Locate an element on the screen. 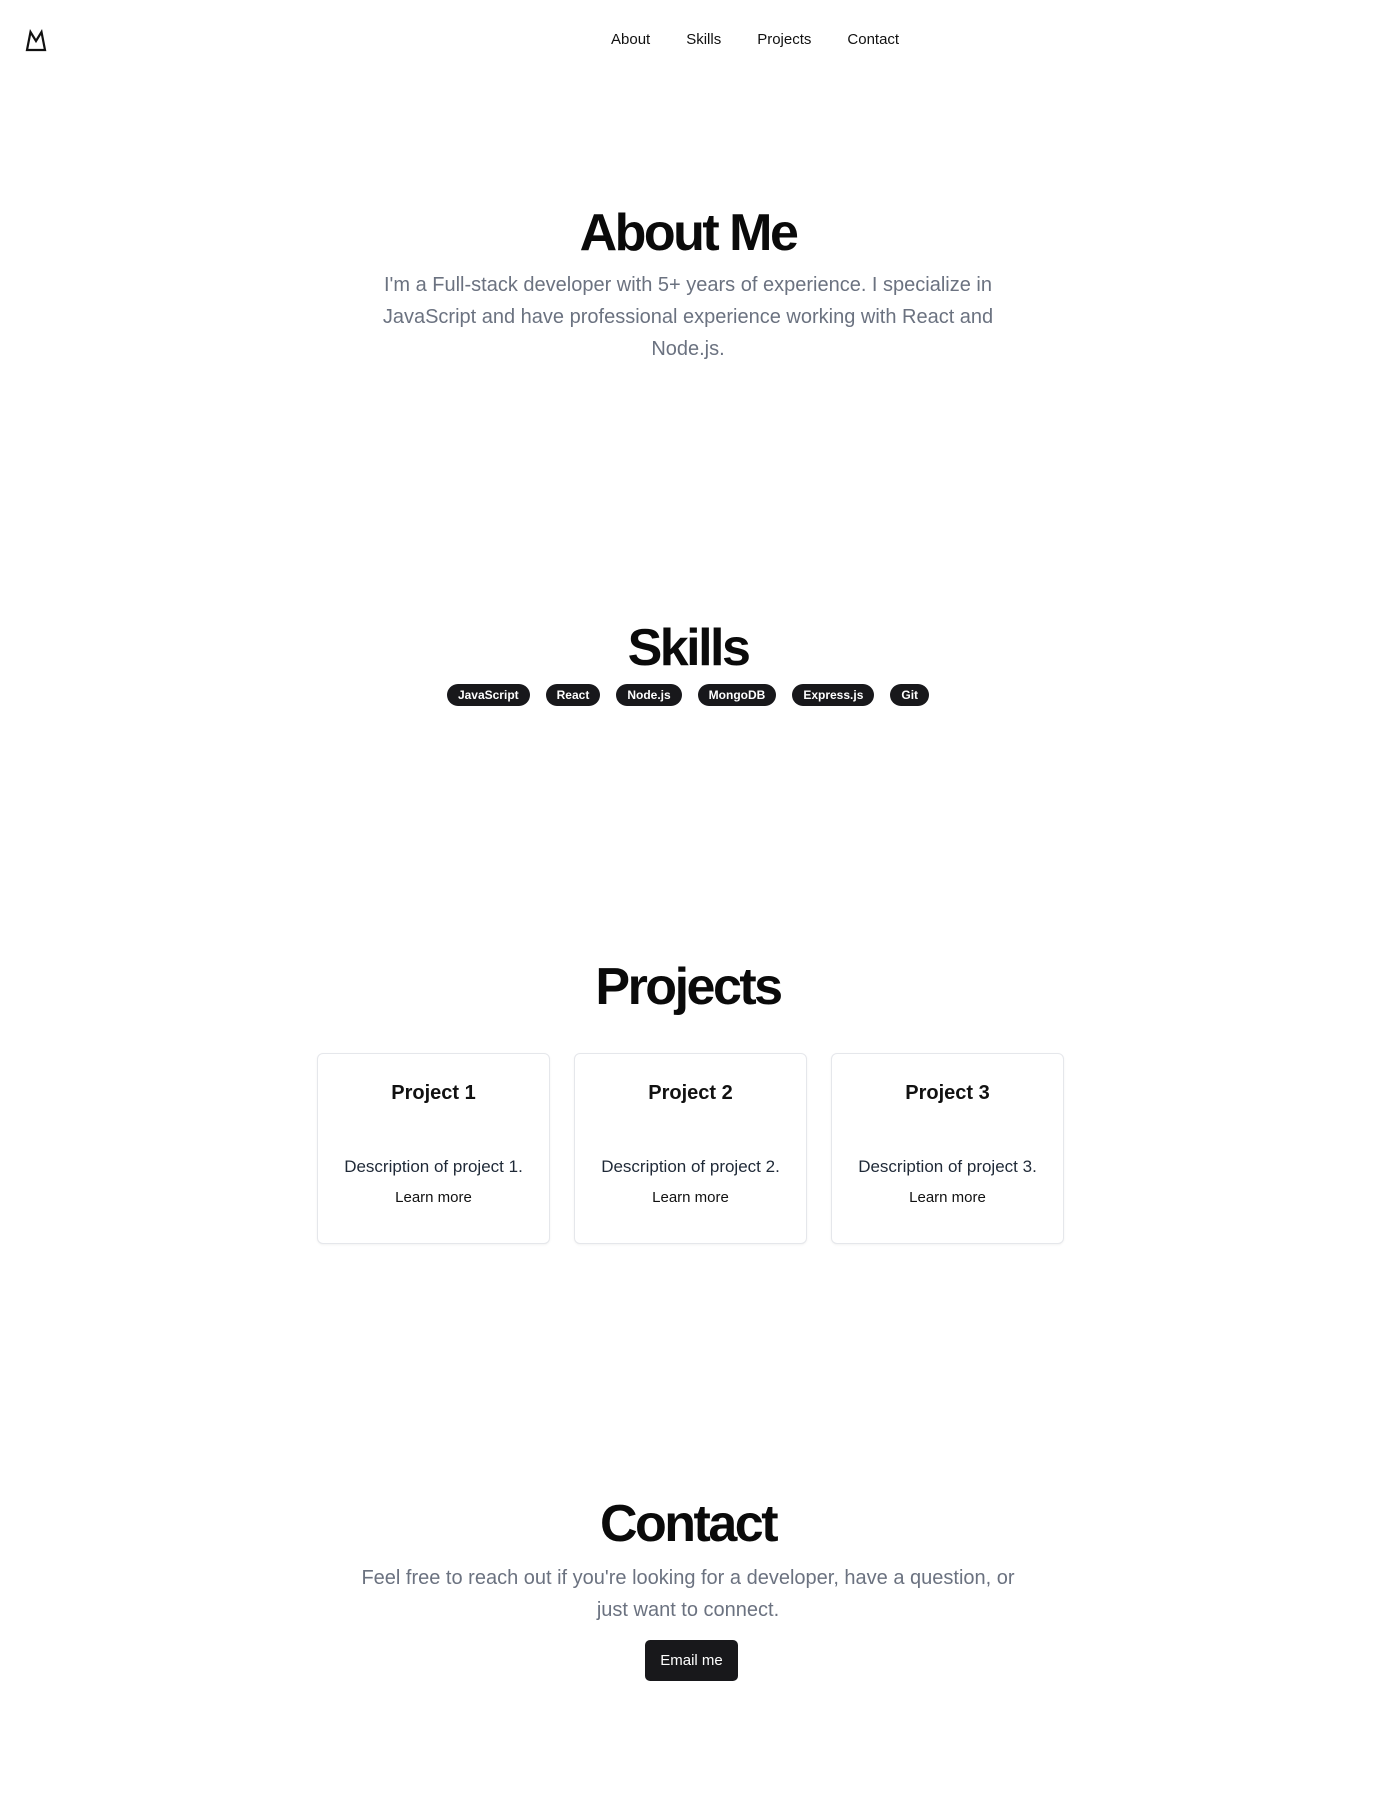 The image size is (1376, 1799). contact-title: Contact is located at coordinates (689, 1524).